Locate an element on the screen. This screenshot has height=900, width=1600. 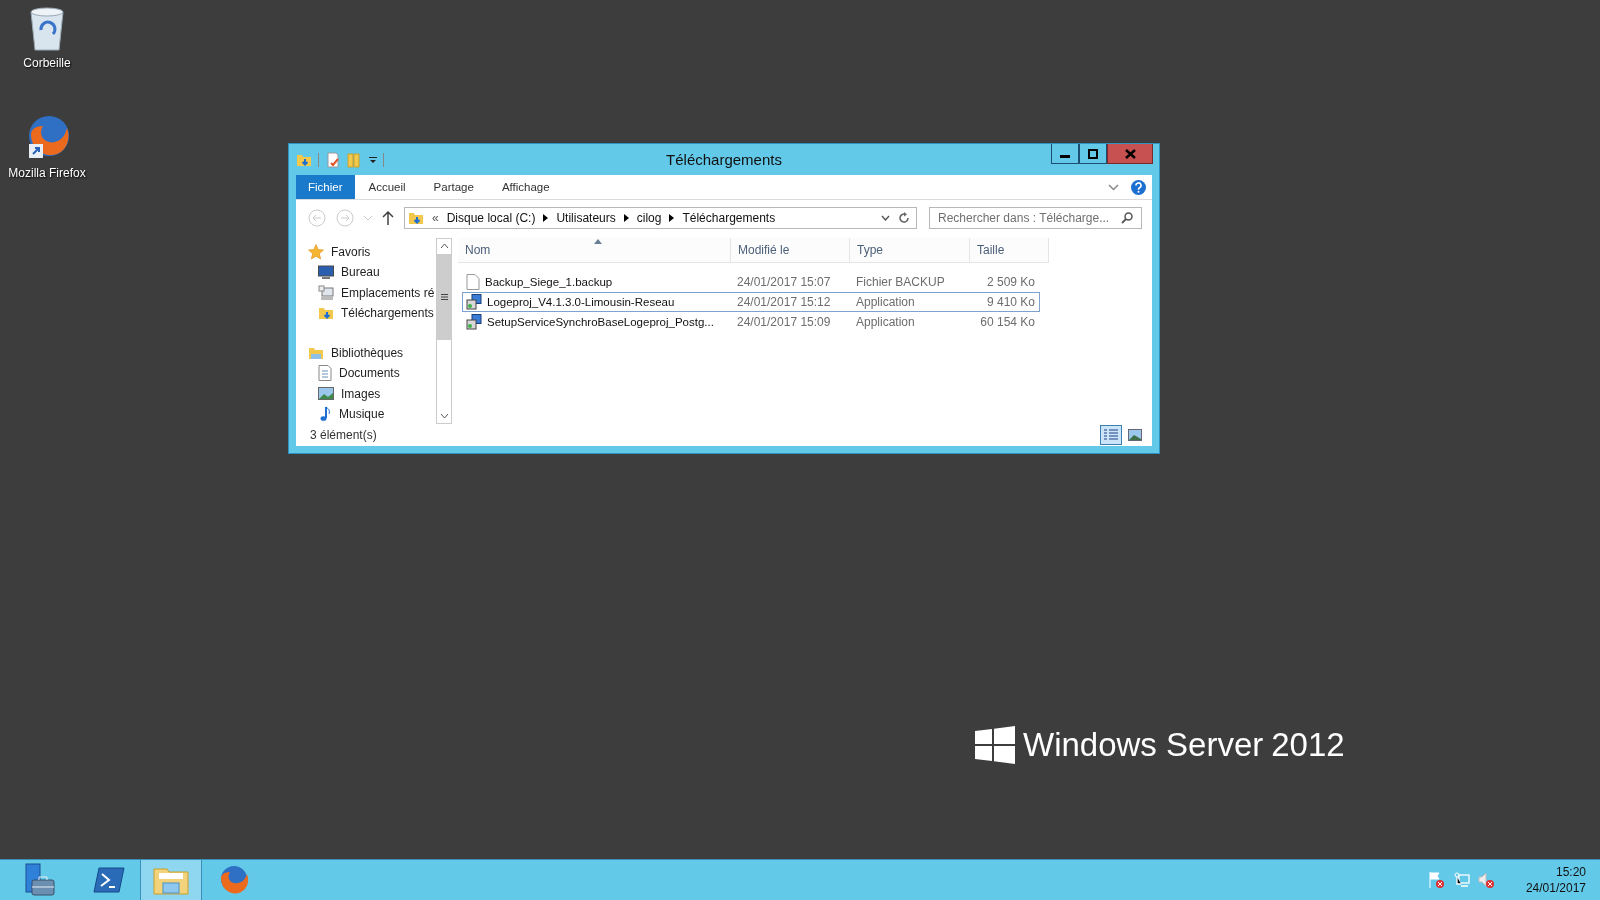
star-icon is located at coordinates (316, 252).